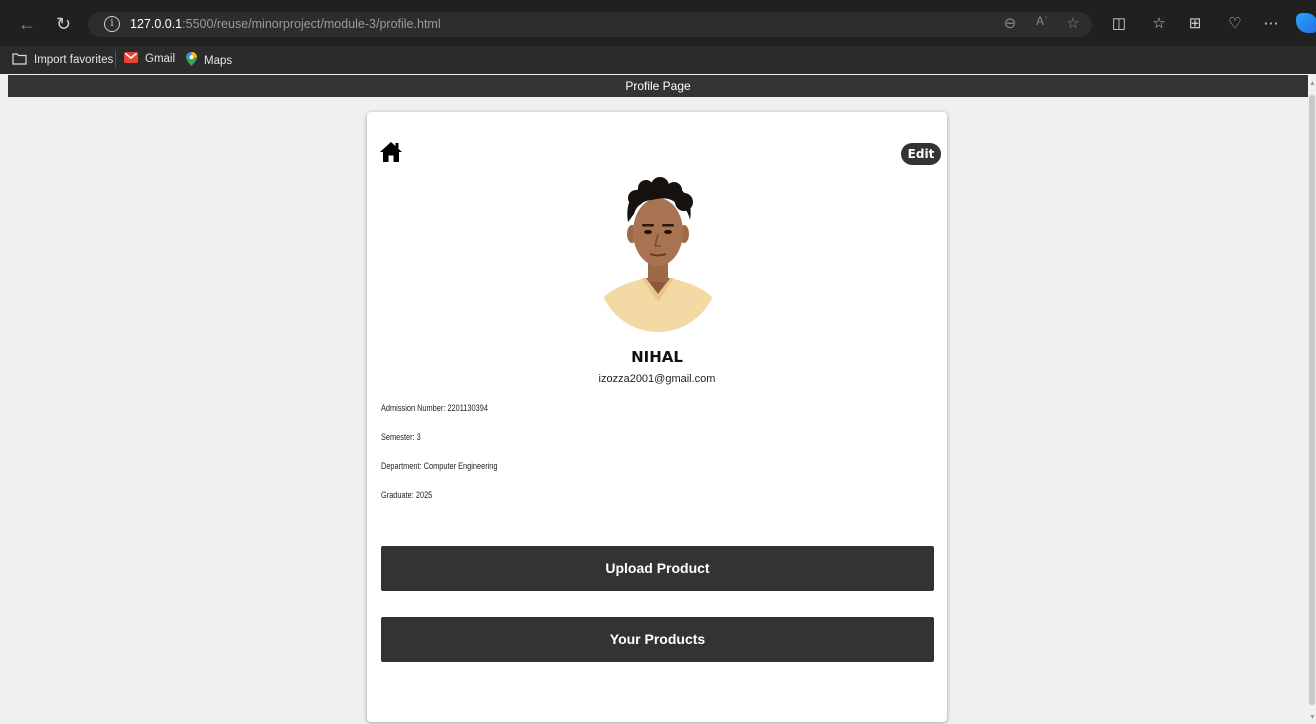 The height and width of the screenshot is (724, 1316). I want to click on bookmark-label: Maps, so click(218, 60).